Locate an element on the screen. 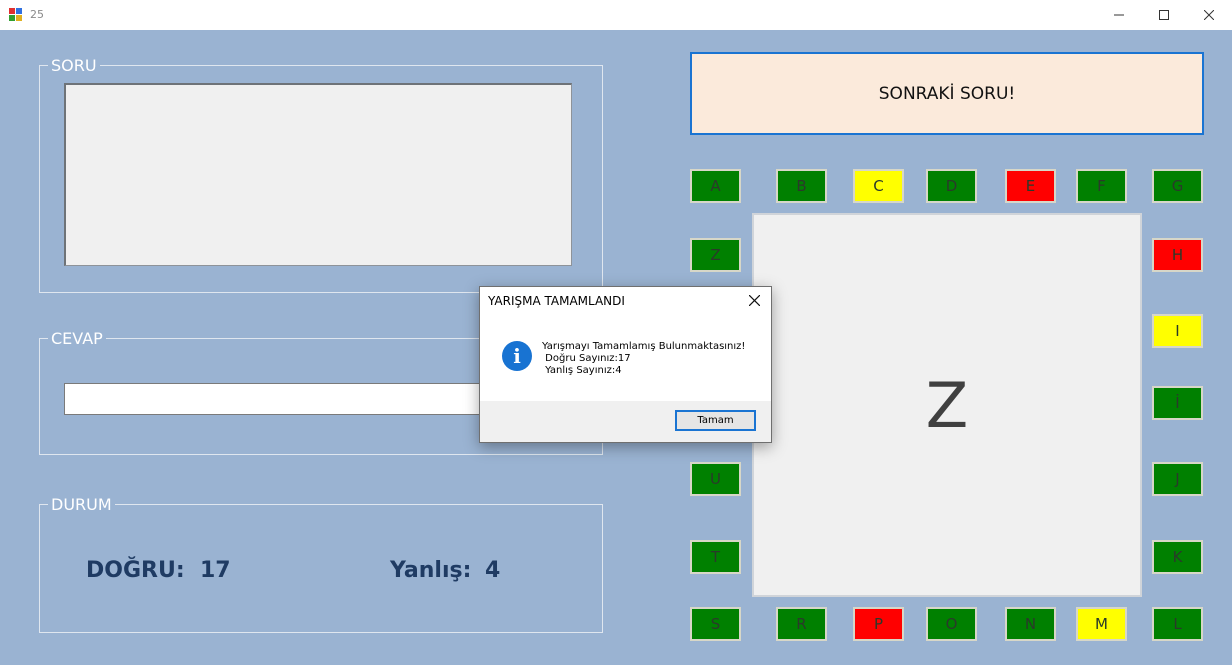  letter-u-button: U is located at coordinates (715, 479).